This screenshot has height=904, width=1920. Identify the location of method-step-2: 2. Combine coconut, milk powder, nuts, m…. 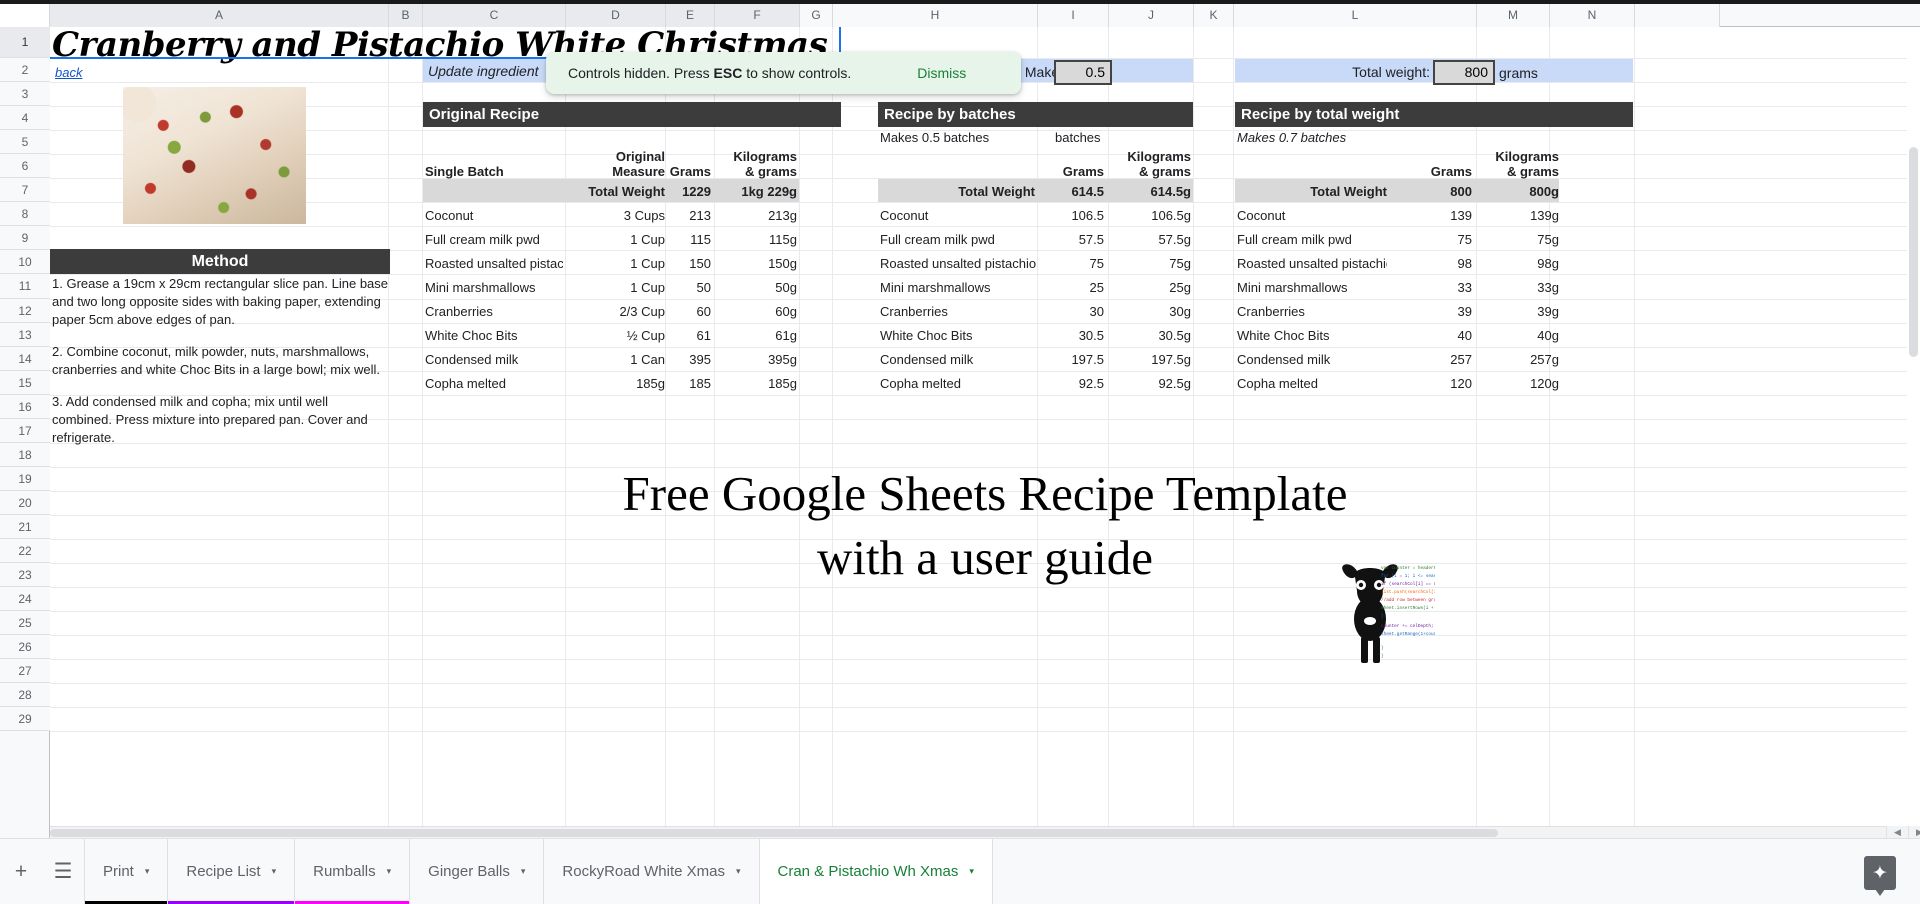
(216, 360).